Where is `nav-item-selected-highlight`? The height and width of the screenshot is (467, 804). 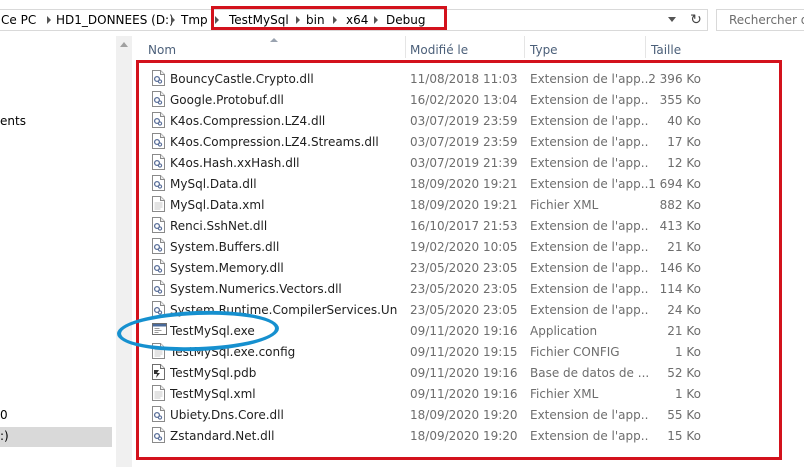 nav-item-selected-highlight is located at coordinates (56, 437).